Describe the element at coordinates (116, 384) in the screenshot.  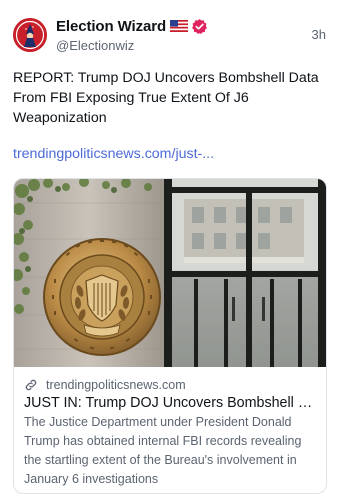
I see `link-preview-domain: trendingpoliticsnews.com` at that location.